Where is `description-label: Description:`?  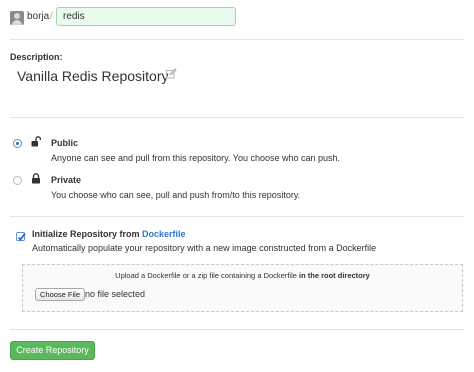
description-label: Description: is located at coordinates (36, 57).